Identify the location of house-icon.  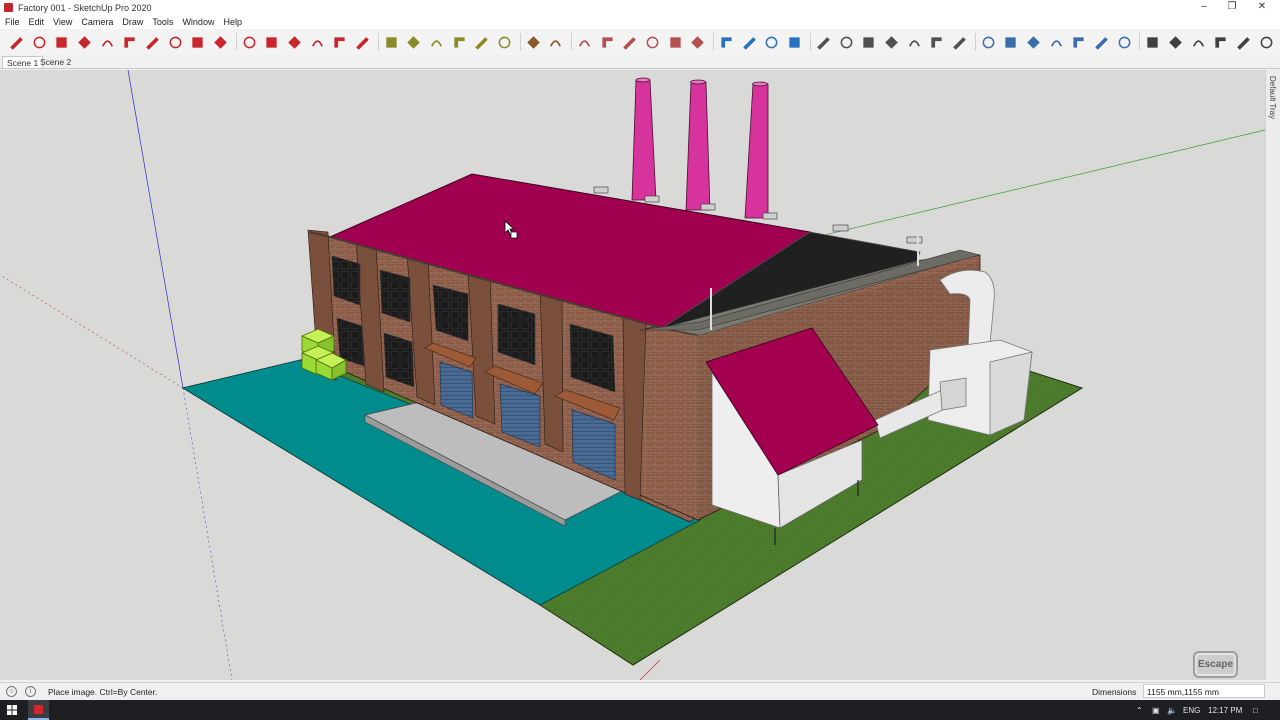
(1243, 42).